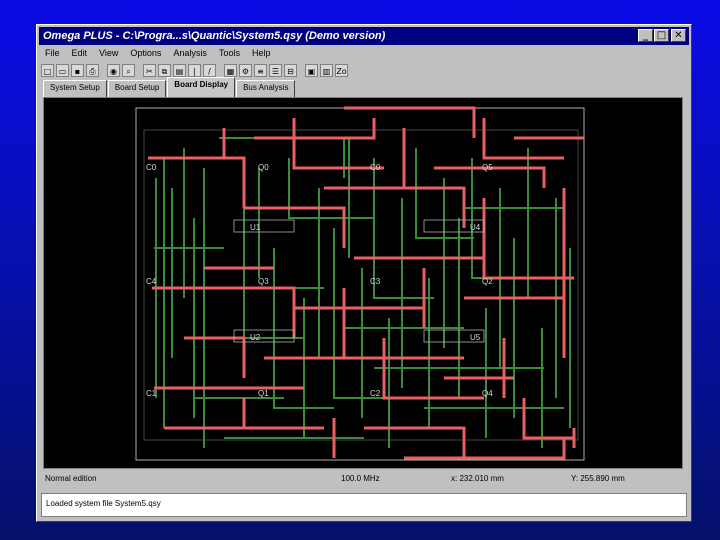  Describe the element at coordinates (255, 337) in the screenshot. I see `component-label-u2: U2` at that location.